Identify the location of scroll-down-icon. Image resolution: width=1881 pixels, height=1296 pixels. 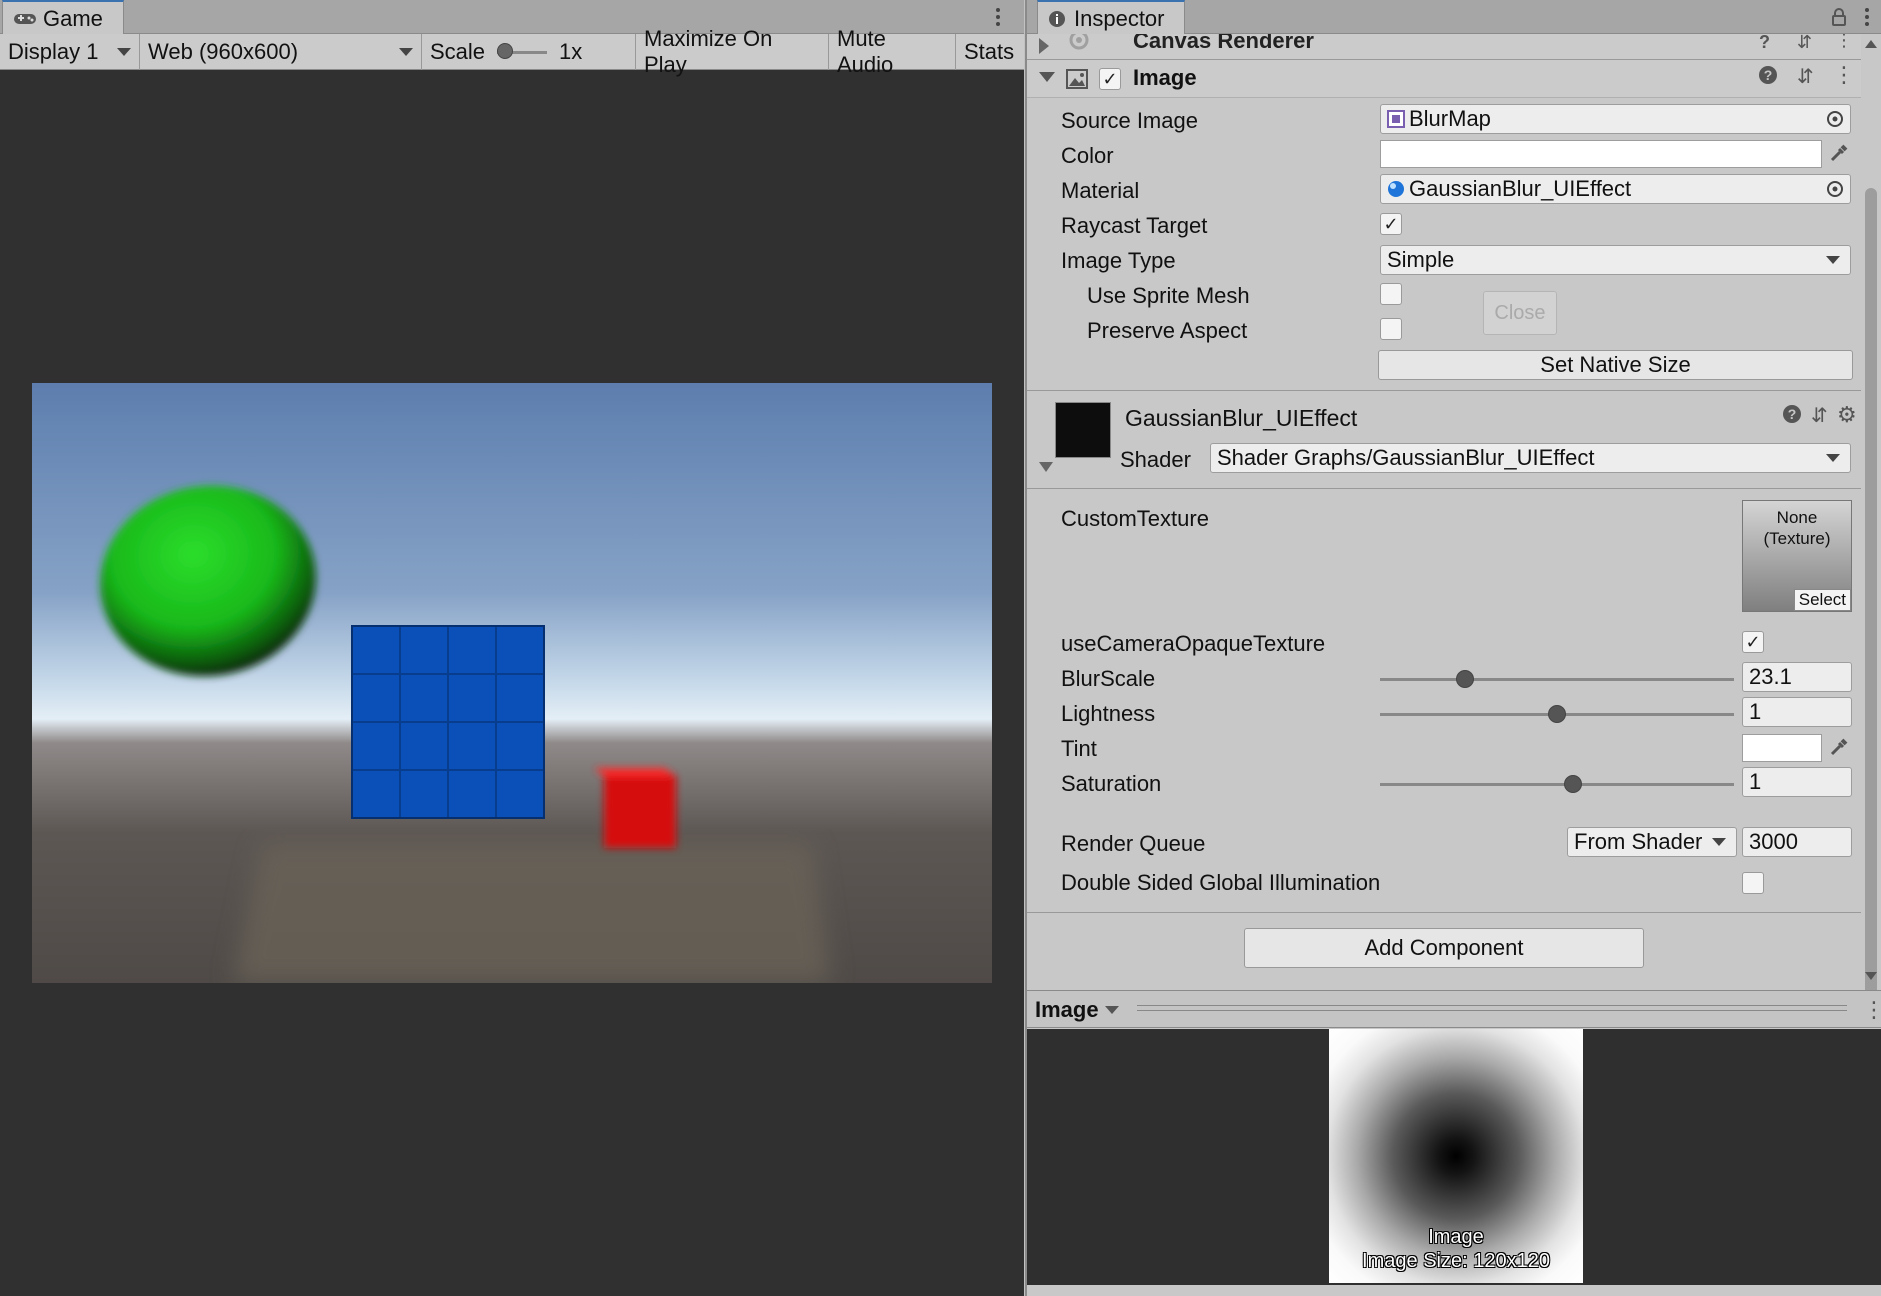
(1871, 976).